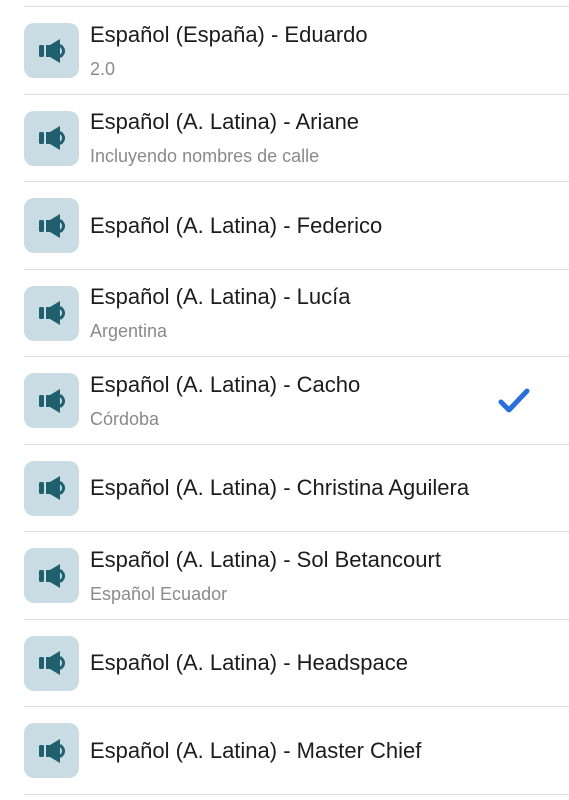 Image resolution: width=569 pixels, height=800 pixels. Describe the element at coordinates (220, 297) in the screenshot. I see `voice-title: Español (A. Latina) - Lucía` at that location.